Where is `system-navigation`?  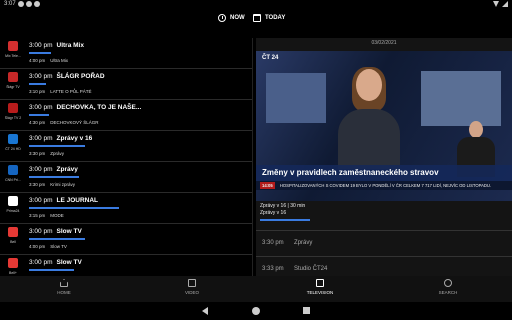 system-navigation is located at coordinates (256, 311).